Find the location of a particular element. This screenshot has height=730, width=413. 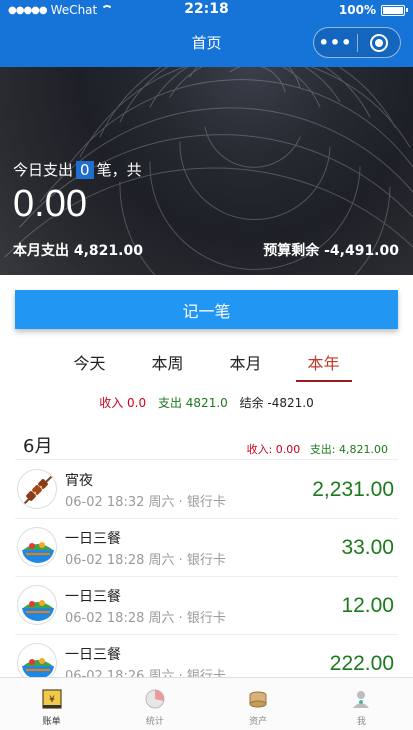

today-count-badge: 0 is located at coordinates (85, 169).